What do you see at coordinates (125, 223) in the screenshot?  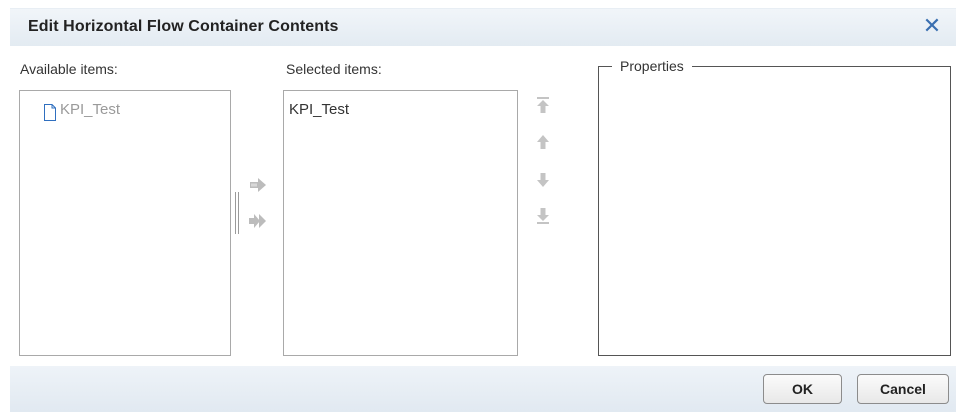 I see `available-items-list: KPI_Test` at bounding box center [125, 223].